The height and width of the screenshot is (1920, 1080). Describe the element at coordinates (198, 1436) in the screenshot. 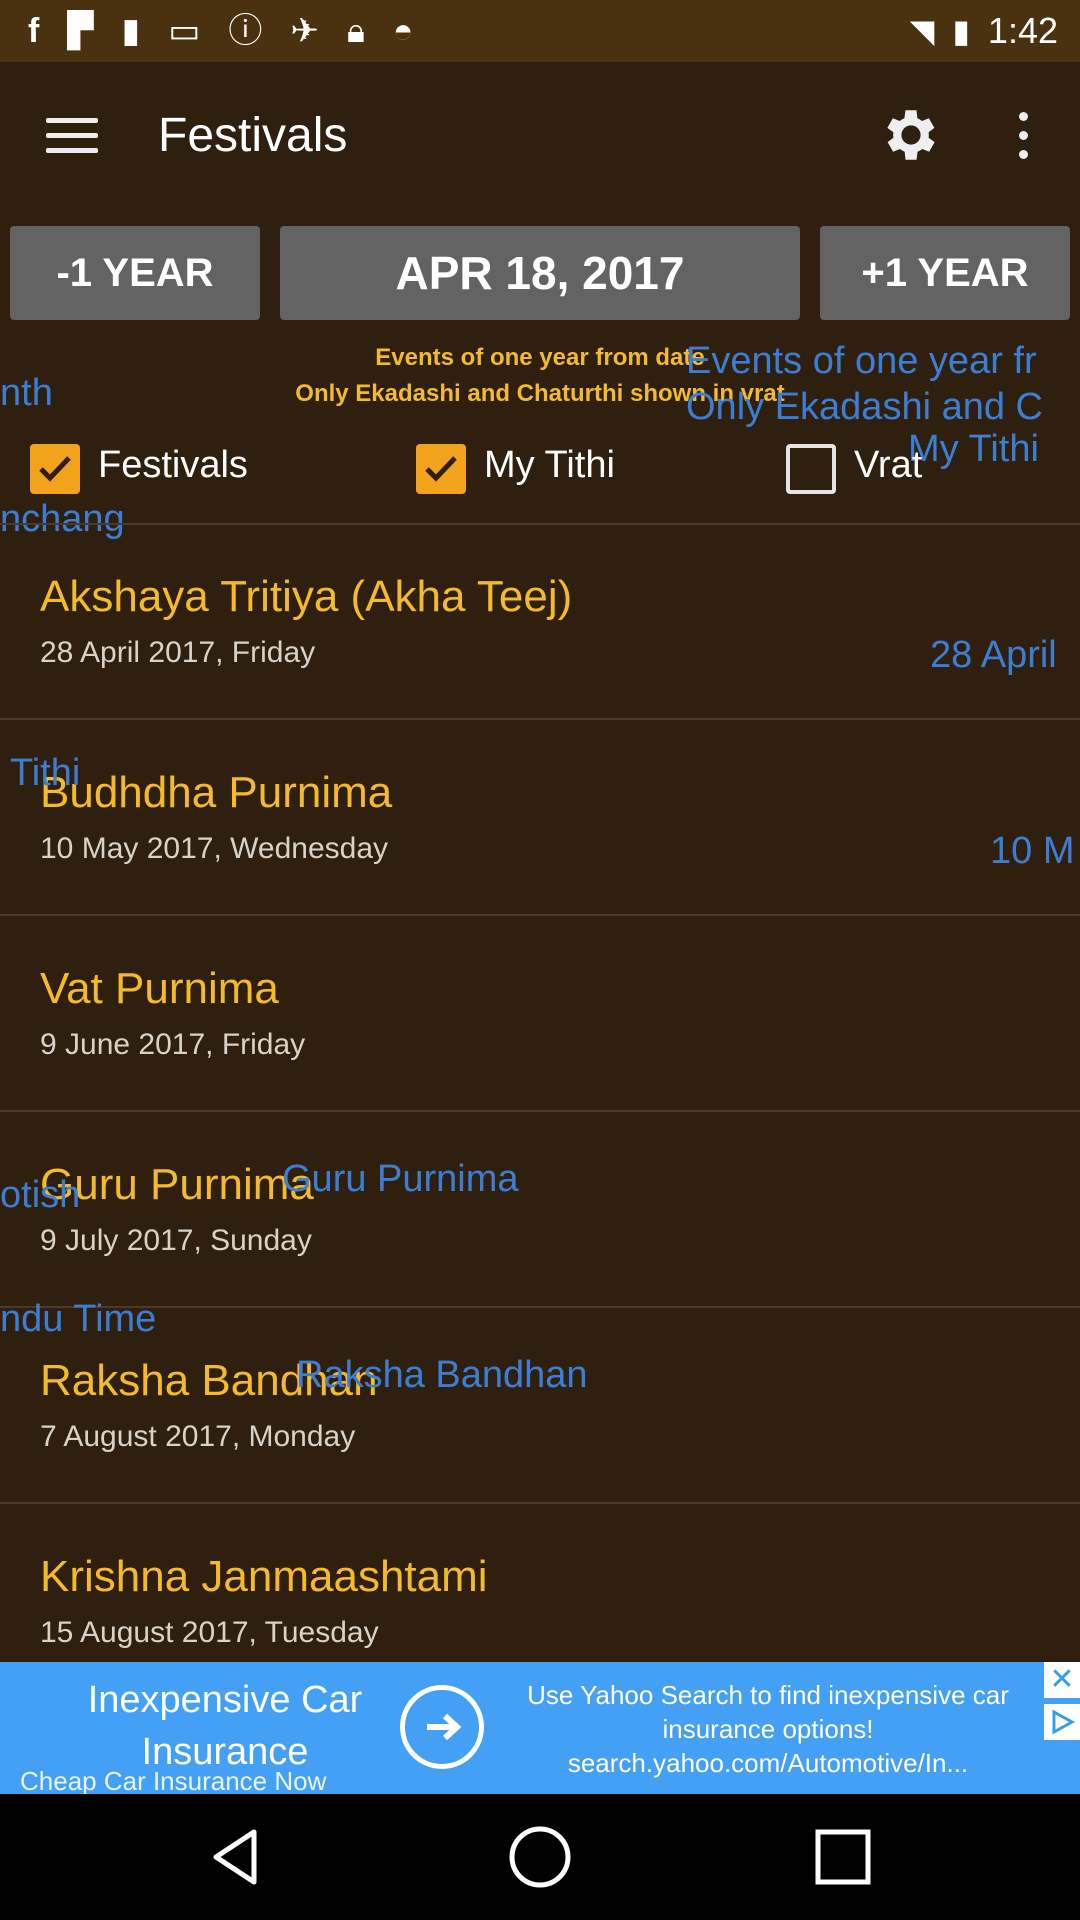

I see `list-item-date: 7 August 2017, Monday` at that location.